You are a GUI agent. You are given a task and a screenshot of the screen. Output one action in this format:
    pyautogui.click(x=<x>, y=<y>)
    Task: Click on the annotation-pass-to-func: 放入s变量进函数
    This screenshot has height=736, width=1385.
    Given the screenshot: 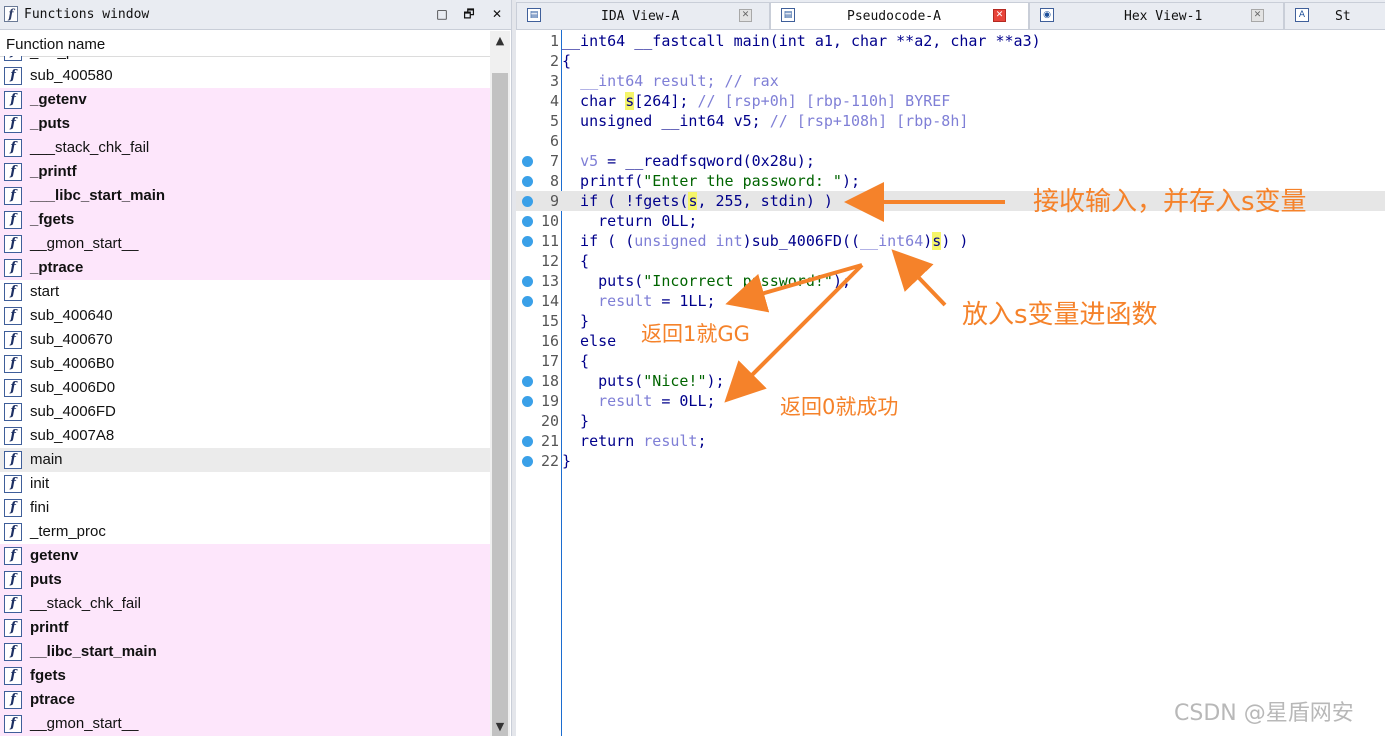 What is the action you would take?
    pyautogui.click(x=1060, y=315)
    